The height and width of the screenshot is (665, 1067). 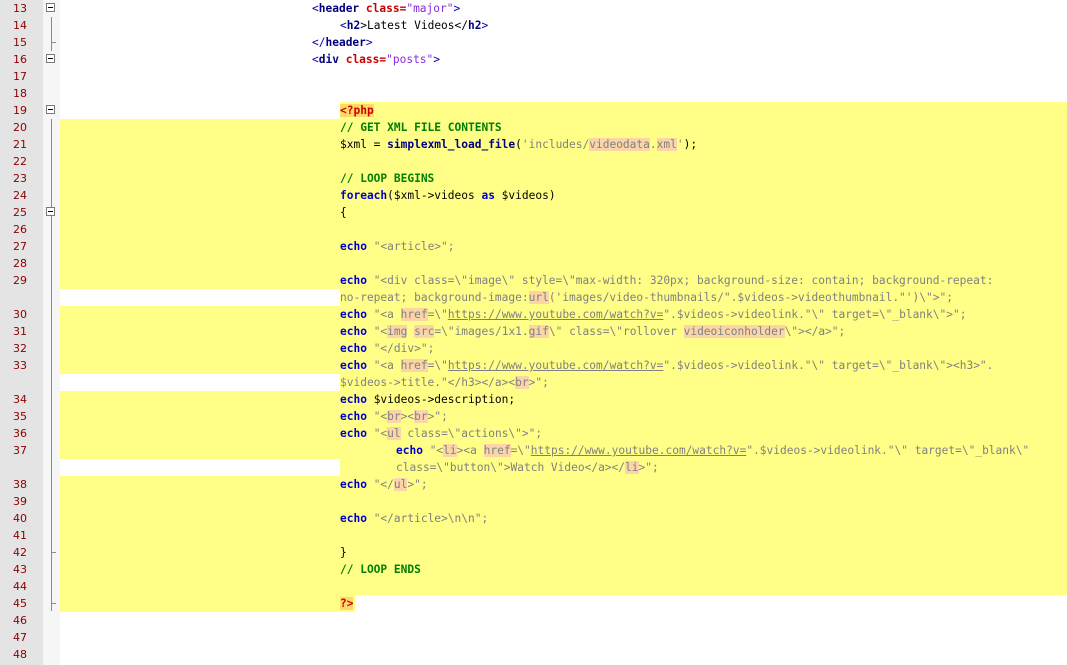 What do you see at coordinates (533, 8) in the screenshot?
I see `code-line-13: 13 <header class="major">` at bounding box center [533, 8].